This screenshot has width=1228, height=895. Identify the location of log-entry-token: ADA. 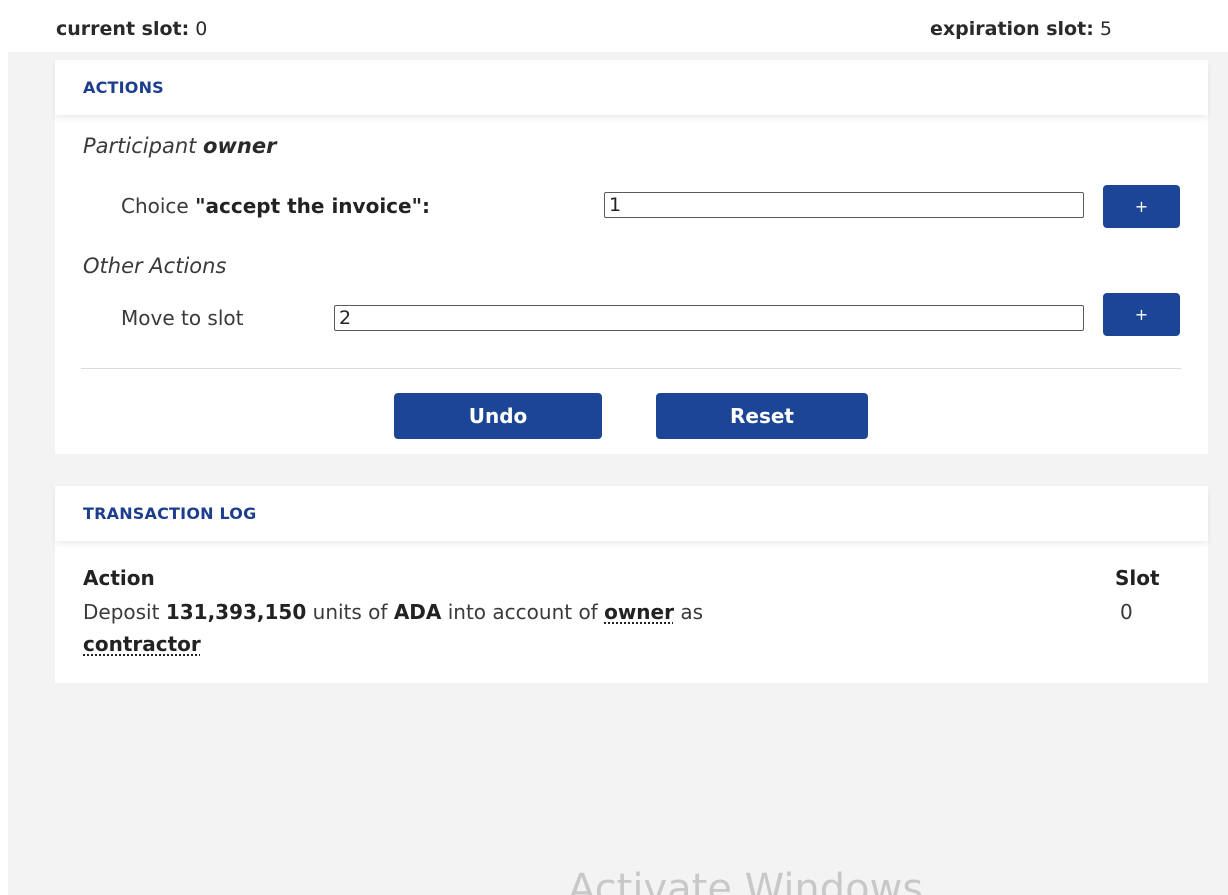
(417, 612).